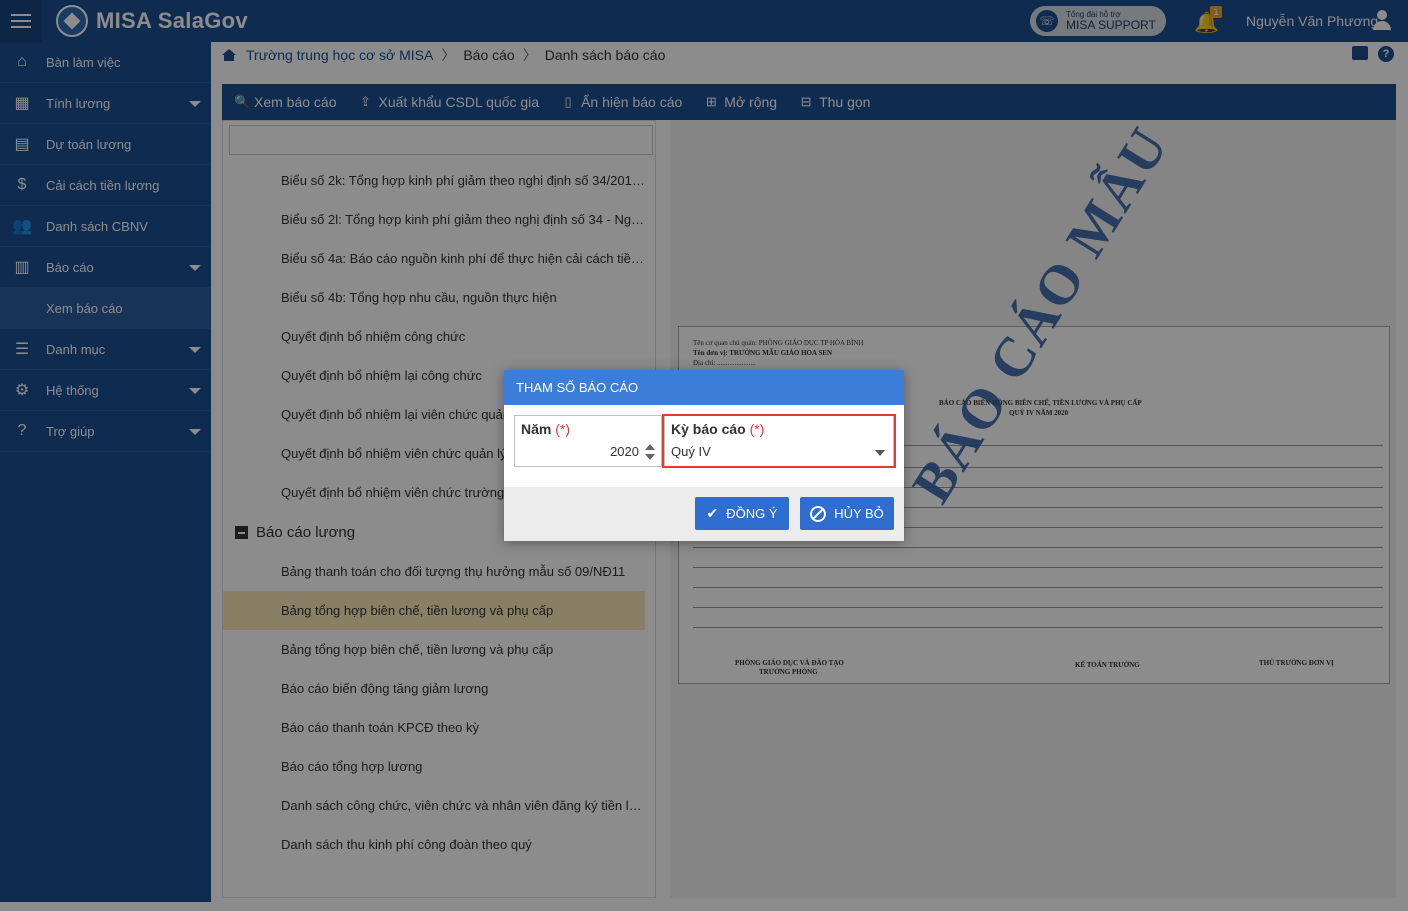 The image size is (1408, 911). What do you see at coordinates (650, 447) in the screenshot?
I see `spinner-up-icon` at bounding box center [650, 447].